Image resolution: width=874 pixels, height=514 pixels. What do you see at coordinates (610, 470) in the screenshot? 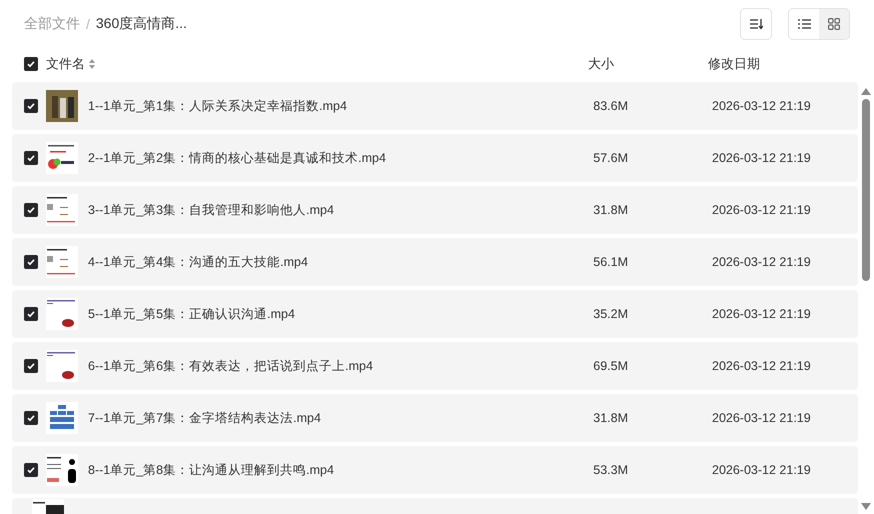
I see `file-size: 53.3M` at bounding box center [610, 470].